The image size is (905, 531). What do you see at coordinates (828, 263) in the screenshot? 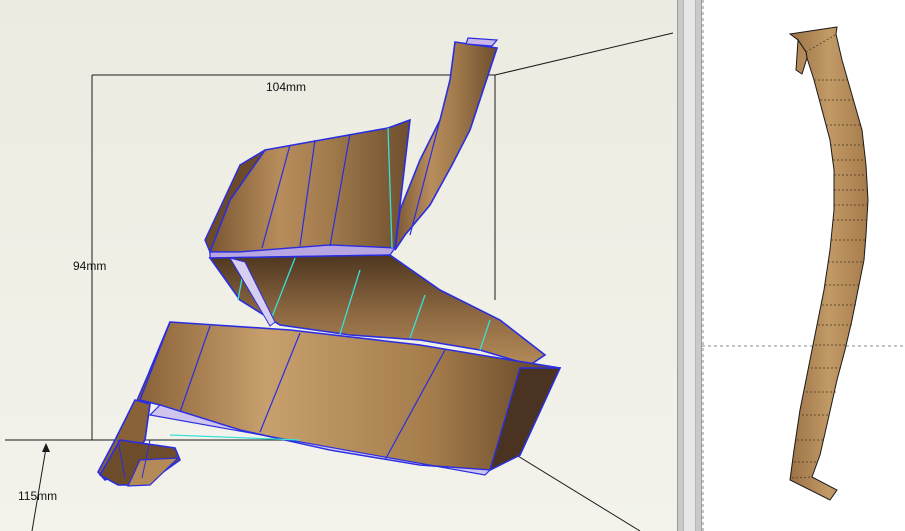
I see `unfolded-strip-part` at bounding box center [828, 263].